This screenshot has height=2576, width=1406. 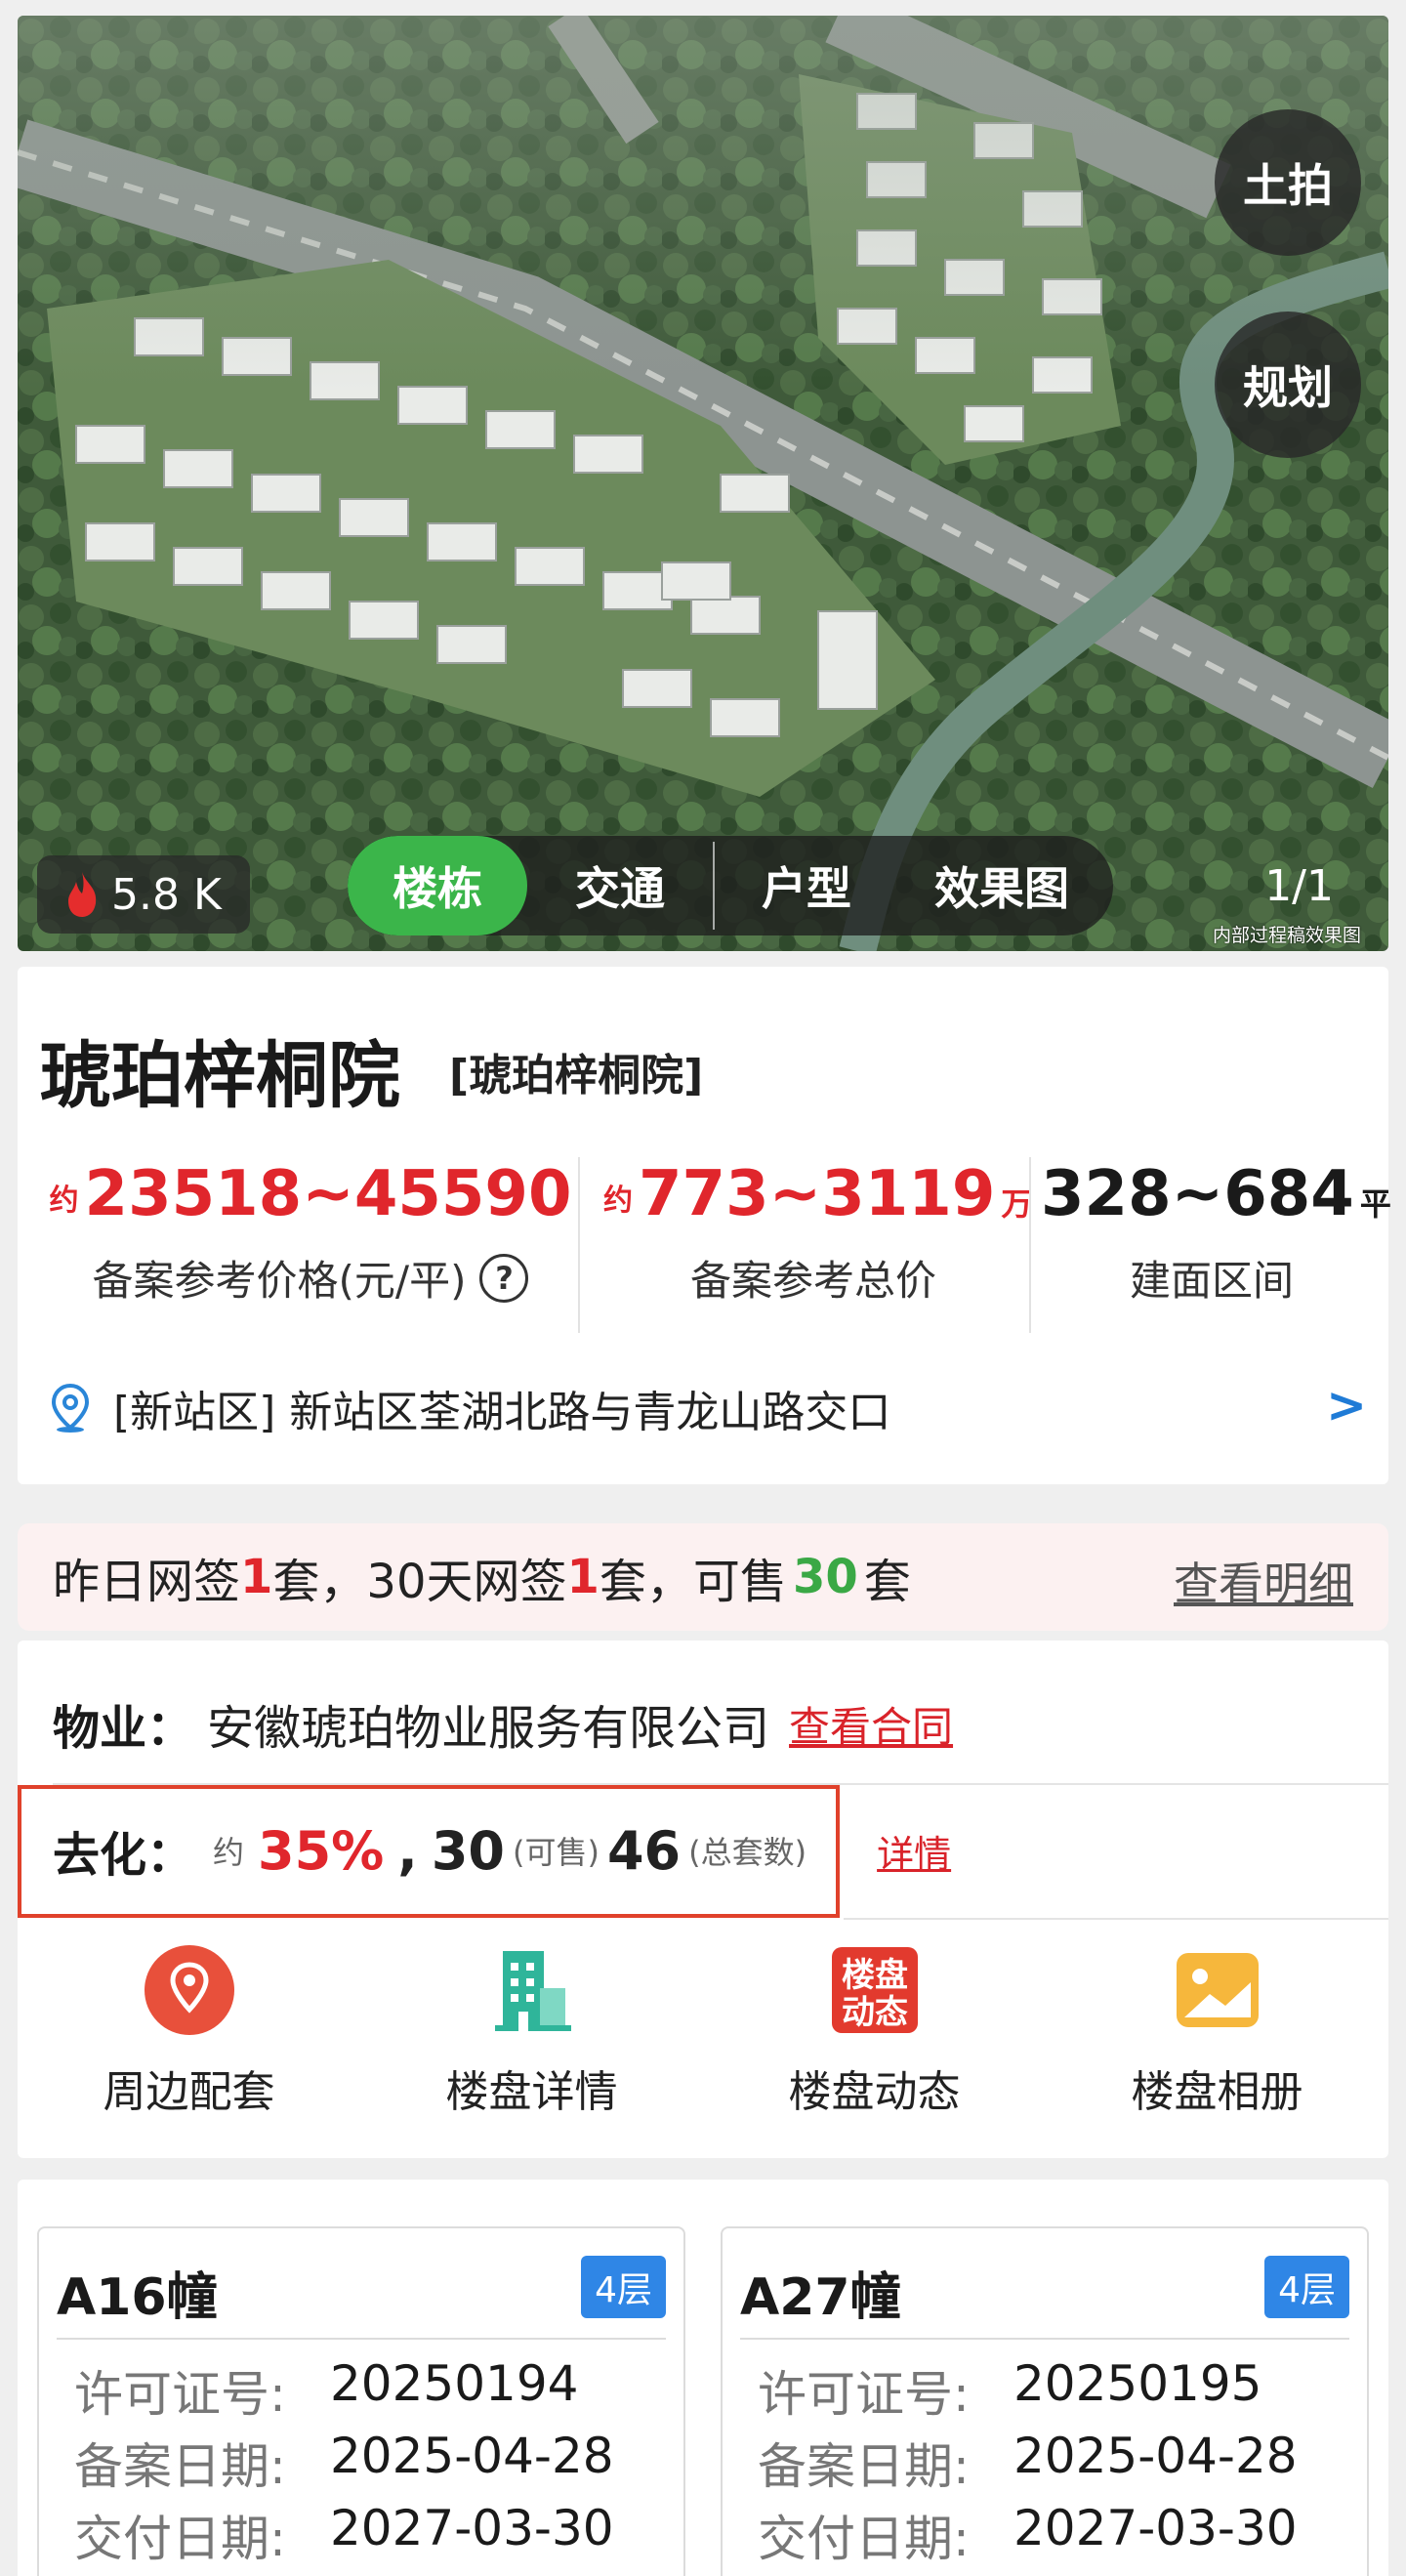 What do you see at coordinates (189, 2092) in the screenshot?
I see `shortcut-label: 周边配套` at bounding box center [189, 2092].